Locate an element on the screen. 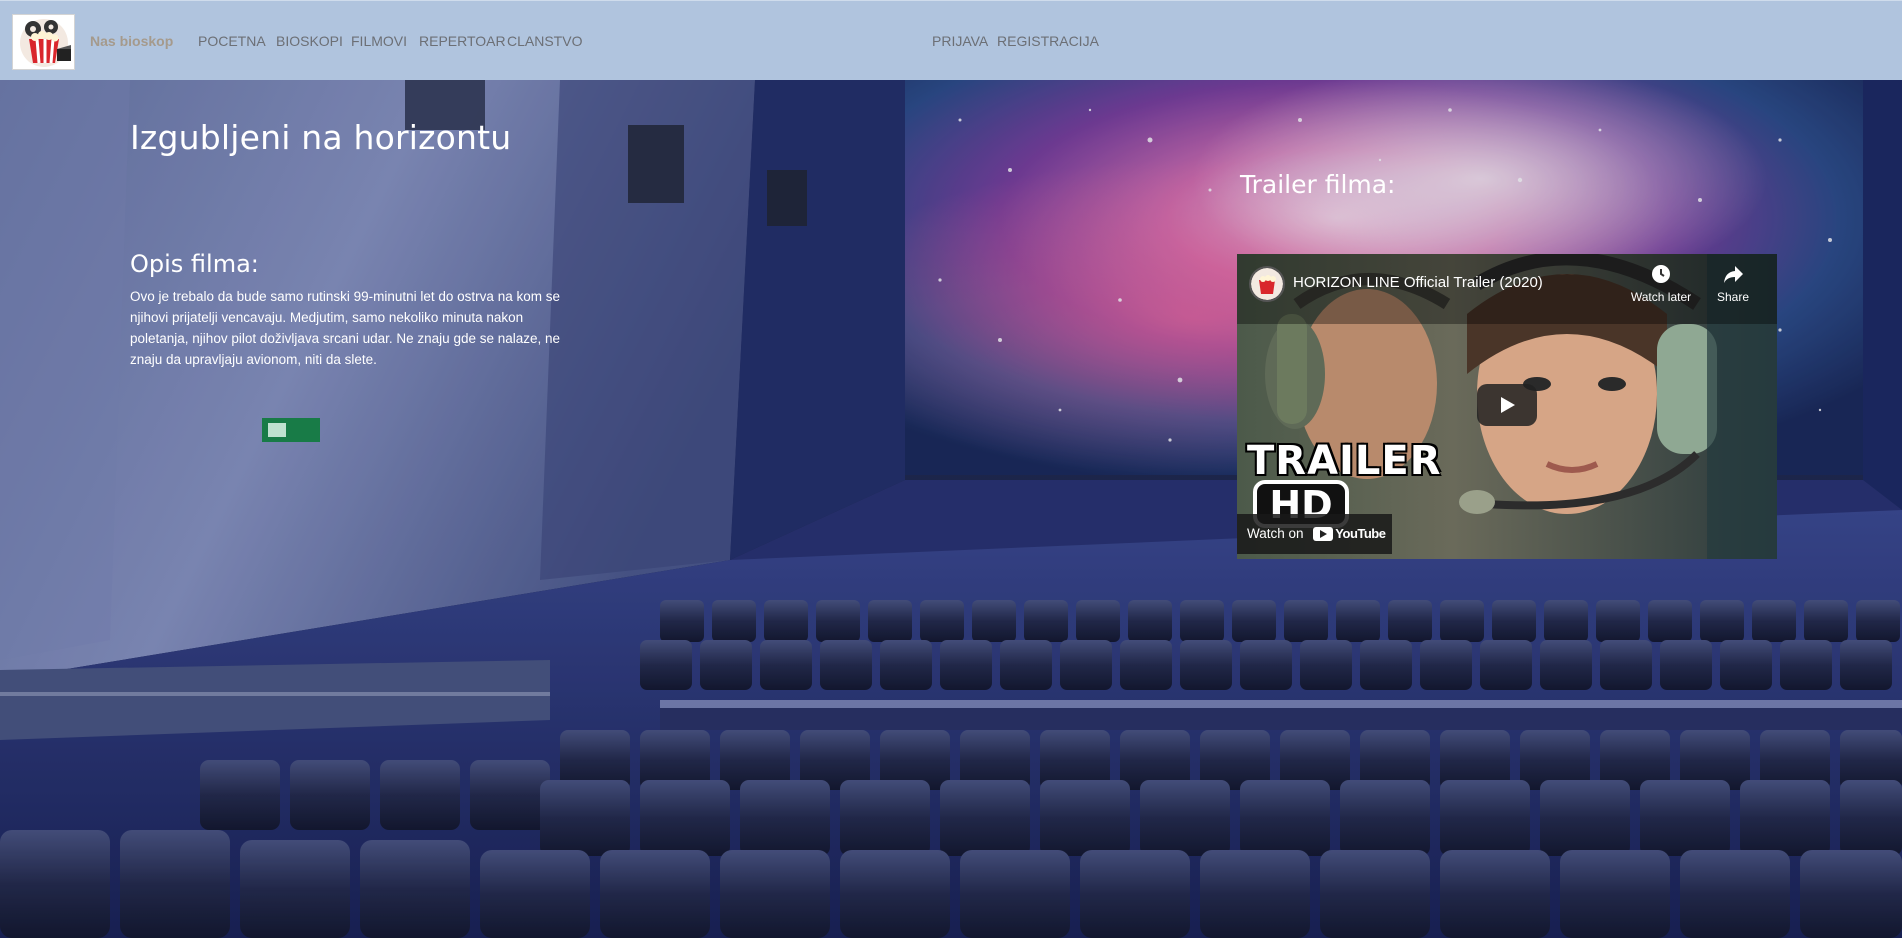 Image resolution: width=1902 pixels, height=938 pixels. share-button: Share is located at coordinates (1733, 283).